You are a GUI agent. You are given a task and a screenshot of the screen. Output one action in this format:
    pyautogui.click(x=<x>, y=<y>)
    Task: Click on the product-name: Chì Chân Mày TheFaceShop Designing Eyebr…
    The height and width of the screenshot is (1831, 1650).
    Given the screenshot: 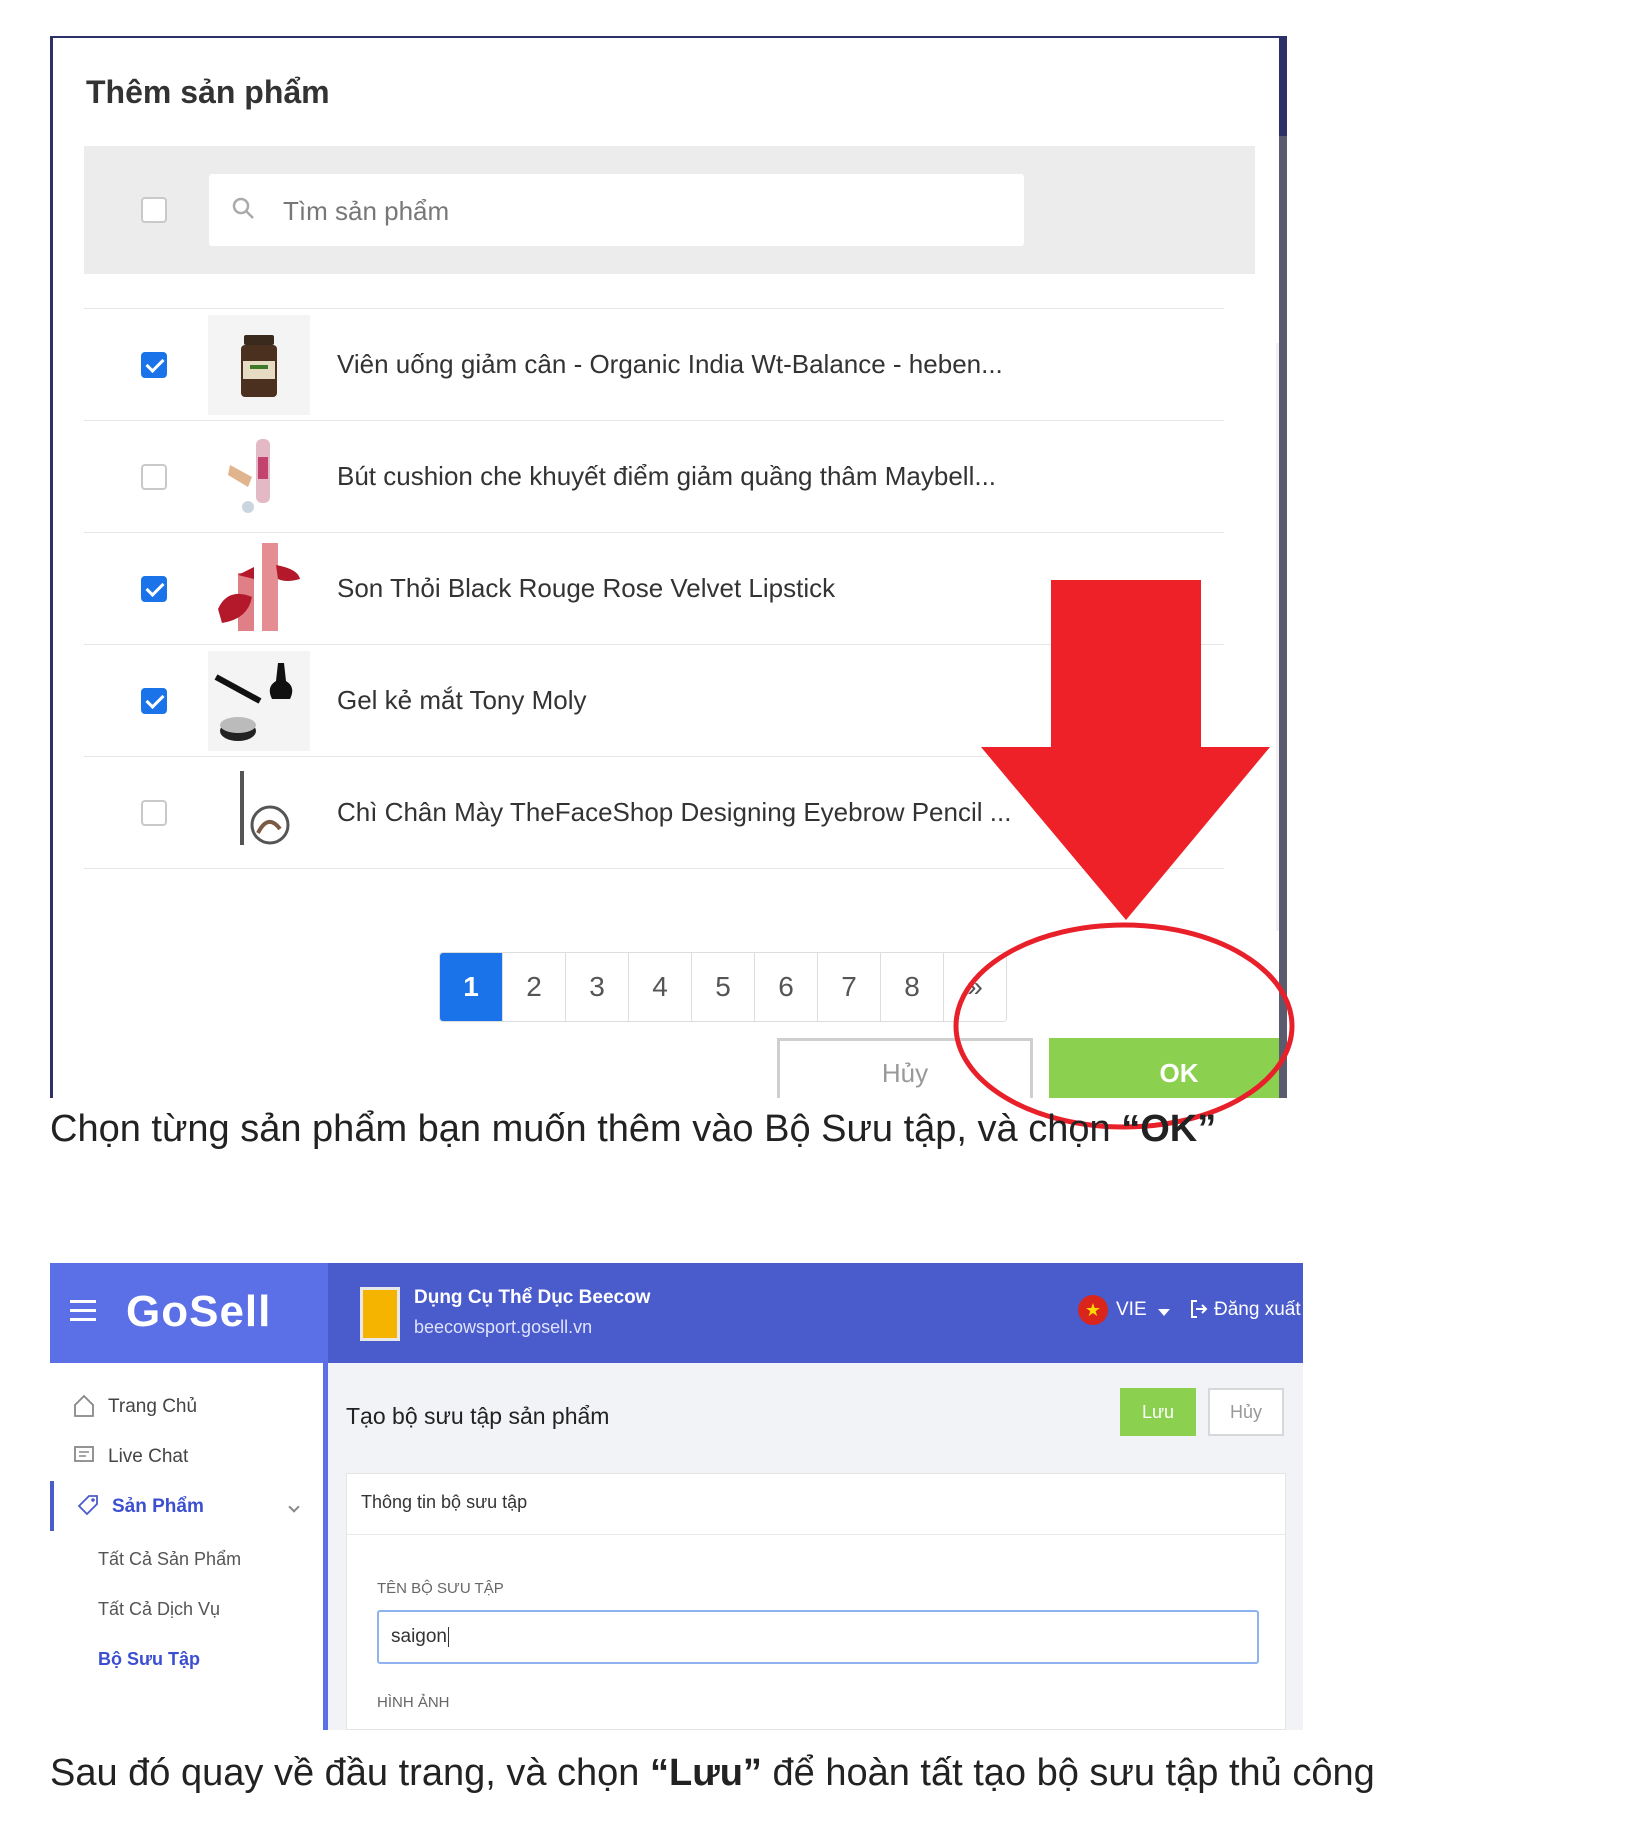 What is the action you would take?
    pyautogui.click(x=674, y=812)
    